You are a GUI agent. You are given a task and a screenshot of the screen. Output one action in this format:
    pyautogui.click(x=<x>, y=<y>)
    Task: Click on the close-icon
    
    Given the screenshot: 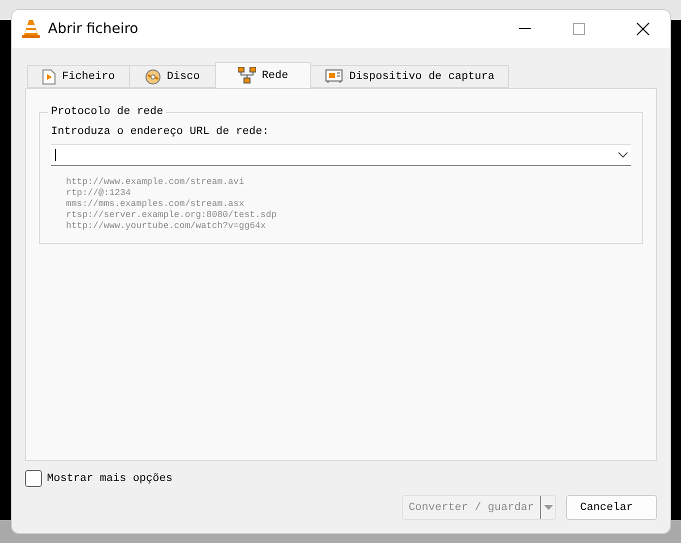 What is the action you would take?
    pyautogui.click(x=643, y=29)
    